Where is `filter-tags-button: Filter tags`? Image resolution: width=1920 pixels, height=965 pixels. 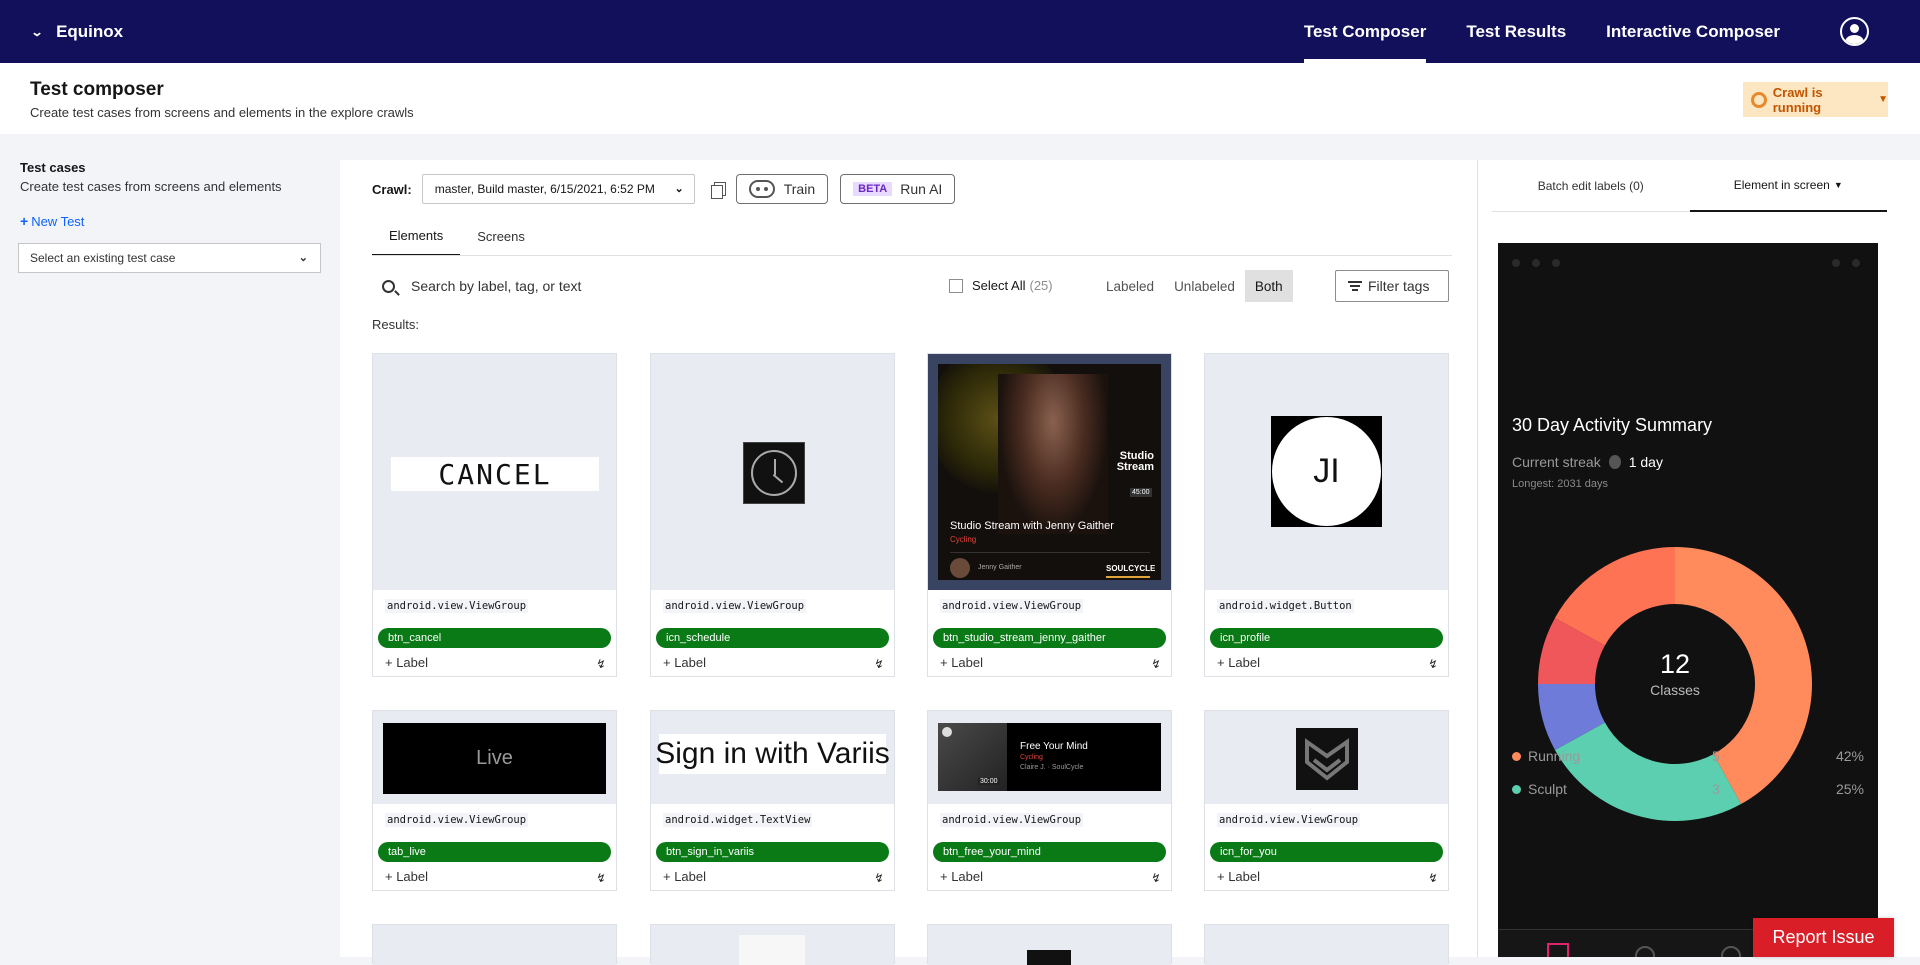
filter-tags-button: Filter tags is located at coordinates (1392, 286).